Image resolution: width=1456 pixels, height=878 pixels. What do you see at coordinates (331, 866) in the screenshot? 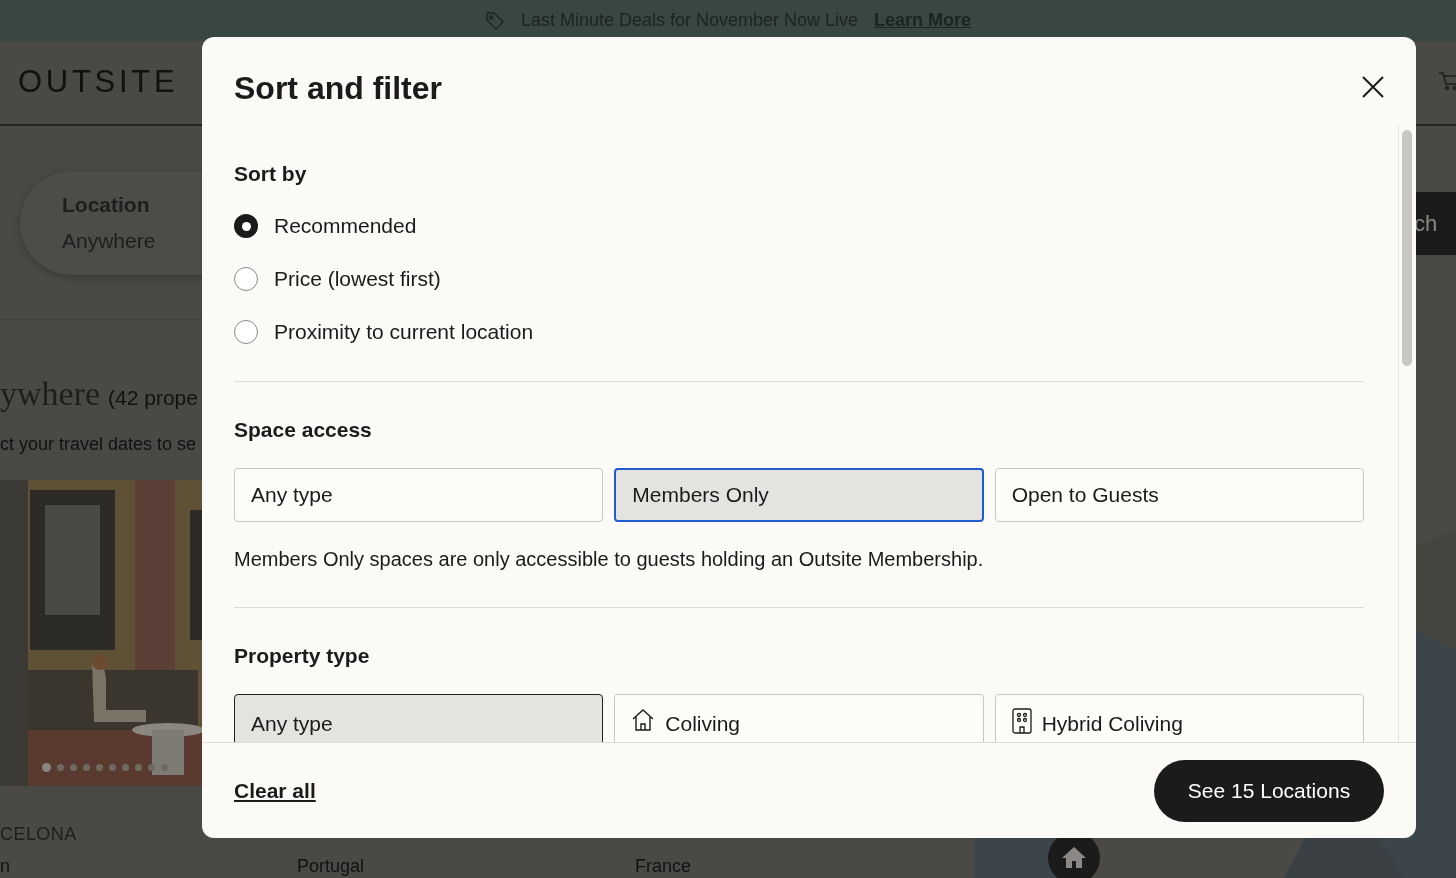
I see `listing-location: Portugal` at bounding box center [331, 866].